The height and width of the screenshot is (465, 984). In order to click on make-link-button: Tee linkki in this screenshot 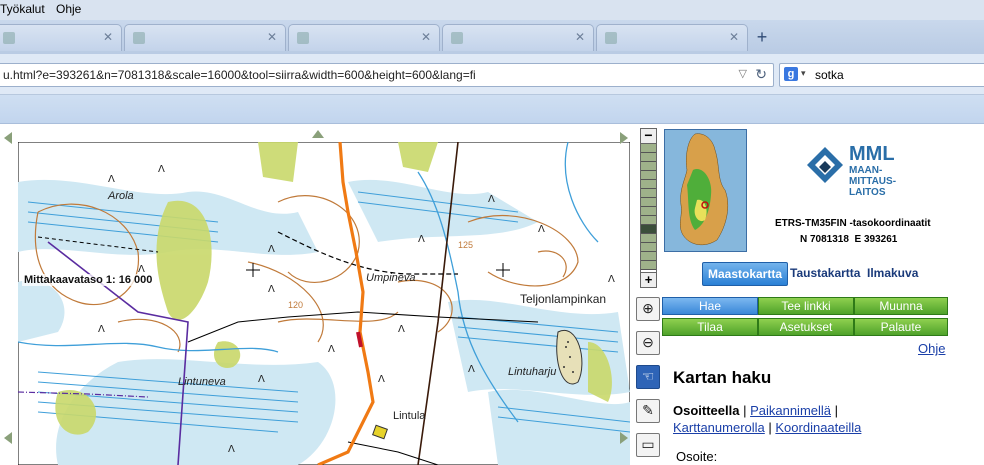, I will do `click(806, 306)`.